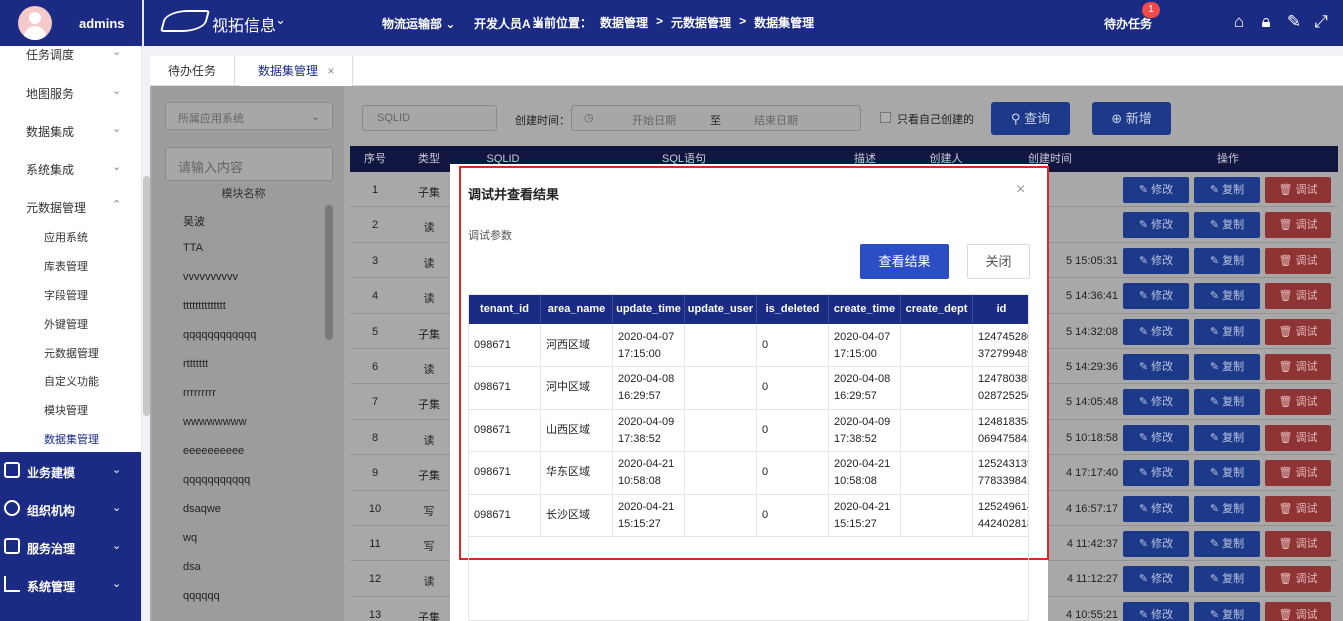 Image resolution: width=1343 pixels, height=621 pixels. Describe the element at coordinates (249, 116) in the screenshot. I see `app-system-select: 所属应用系统 ⌄` at that location.